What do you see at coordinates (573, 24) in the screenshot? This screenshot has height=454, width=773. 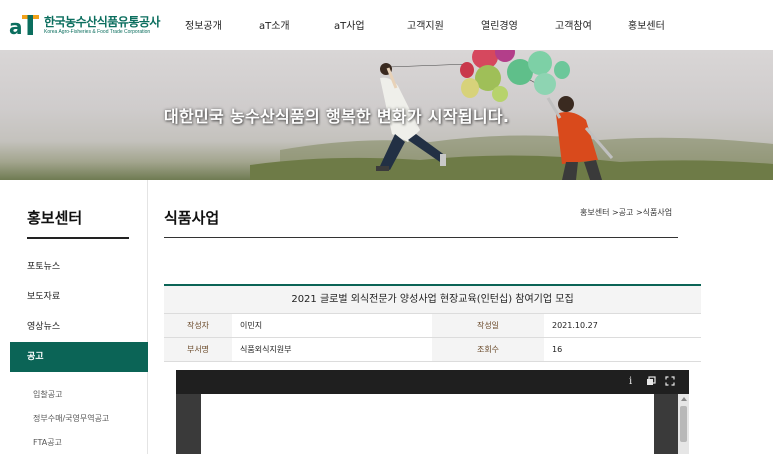 I see `nav-customer-participation: 고객참여` at bounding box center [573, 24].